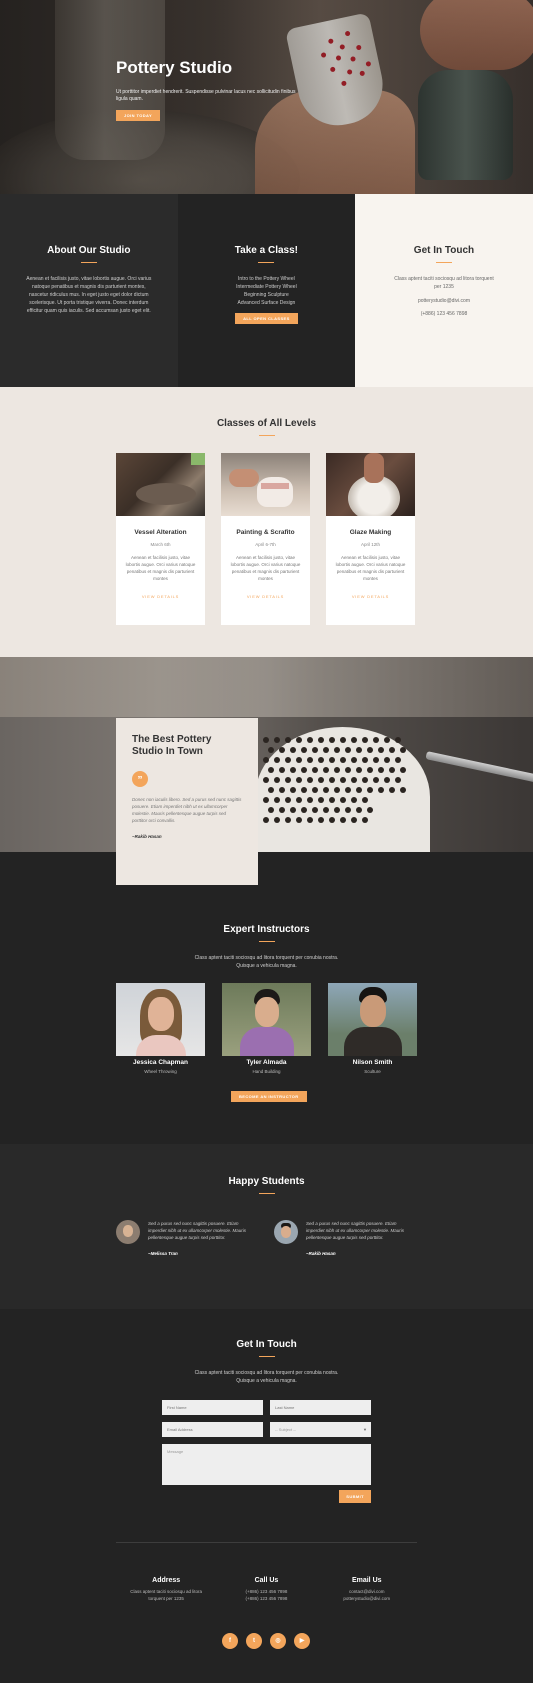  Describe the element at coordinates (370, 532) in the screenshot. I see `card-title: Glaze Making` at that location.